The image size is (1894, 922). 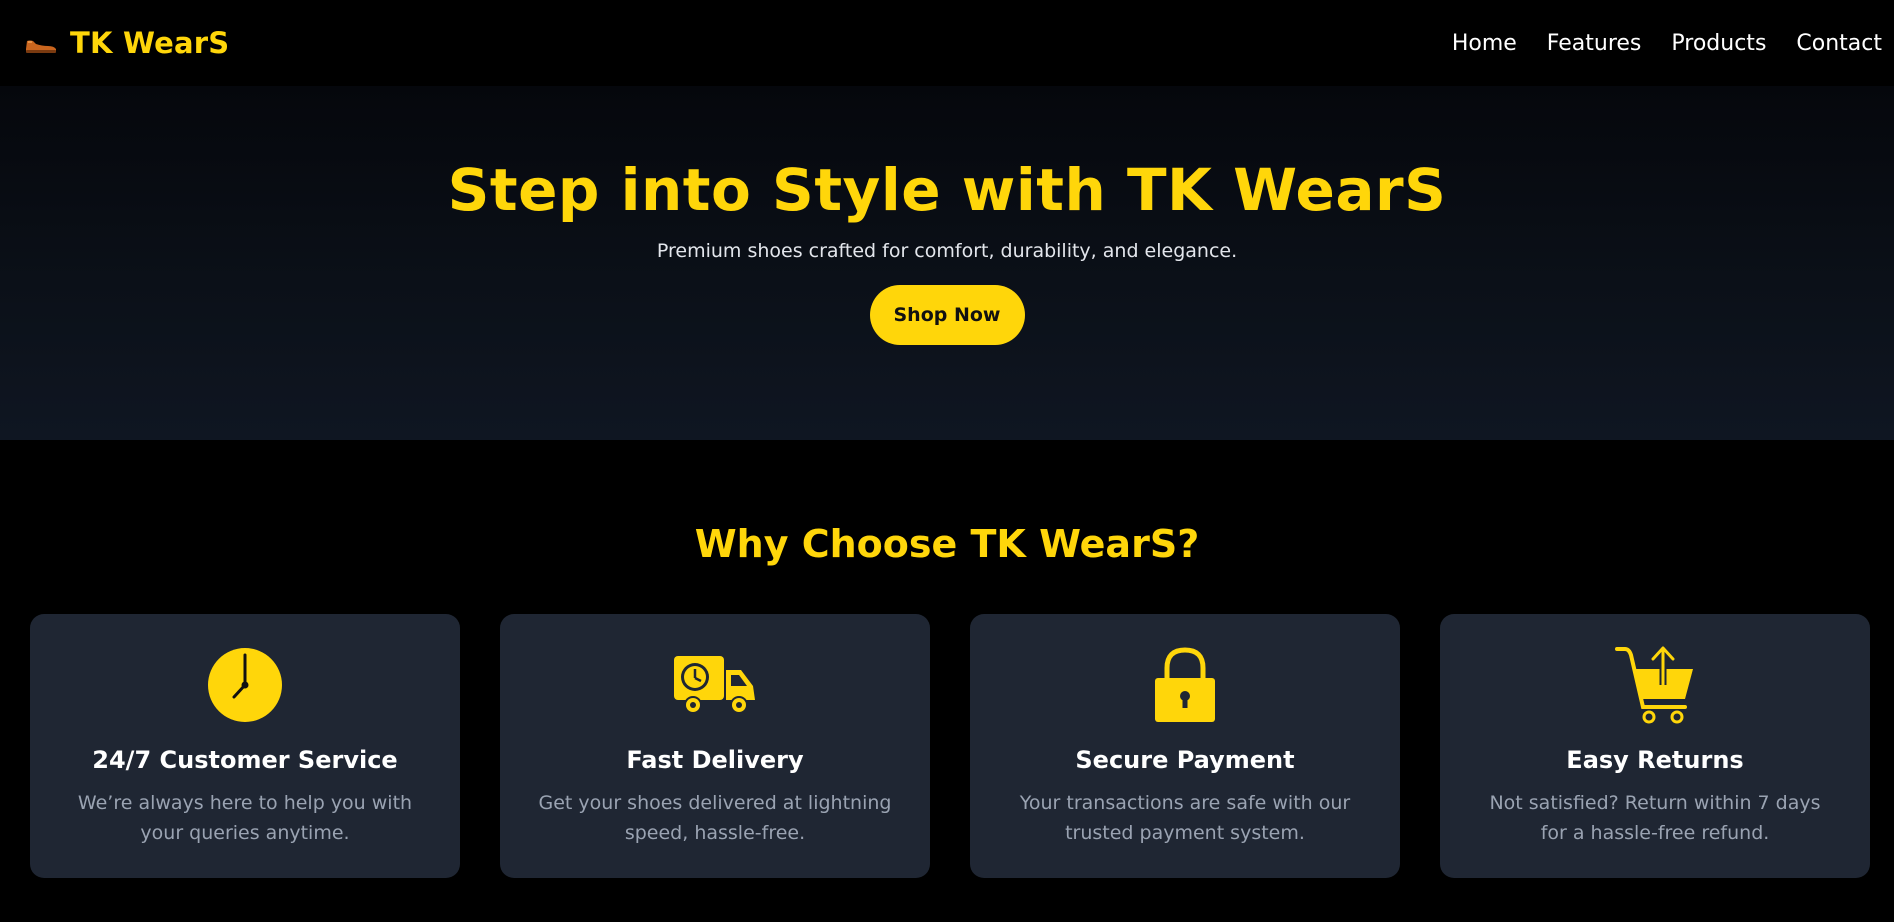 What do you see at coordinates (1185, 685) in the screenshot?
I see `lock-icon` at bounding box center [1185, 685].